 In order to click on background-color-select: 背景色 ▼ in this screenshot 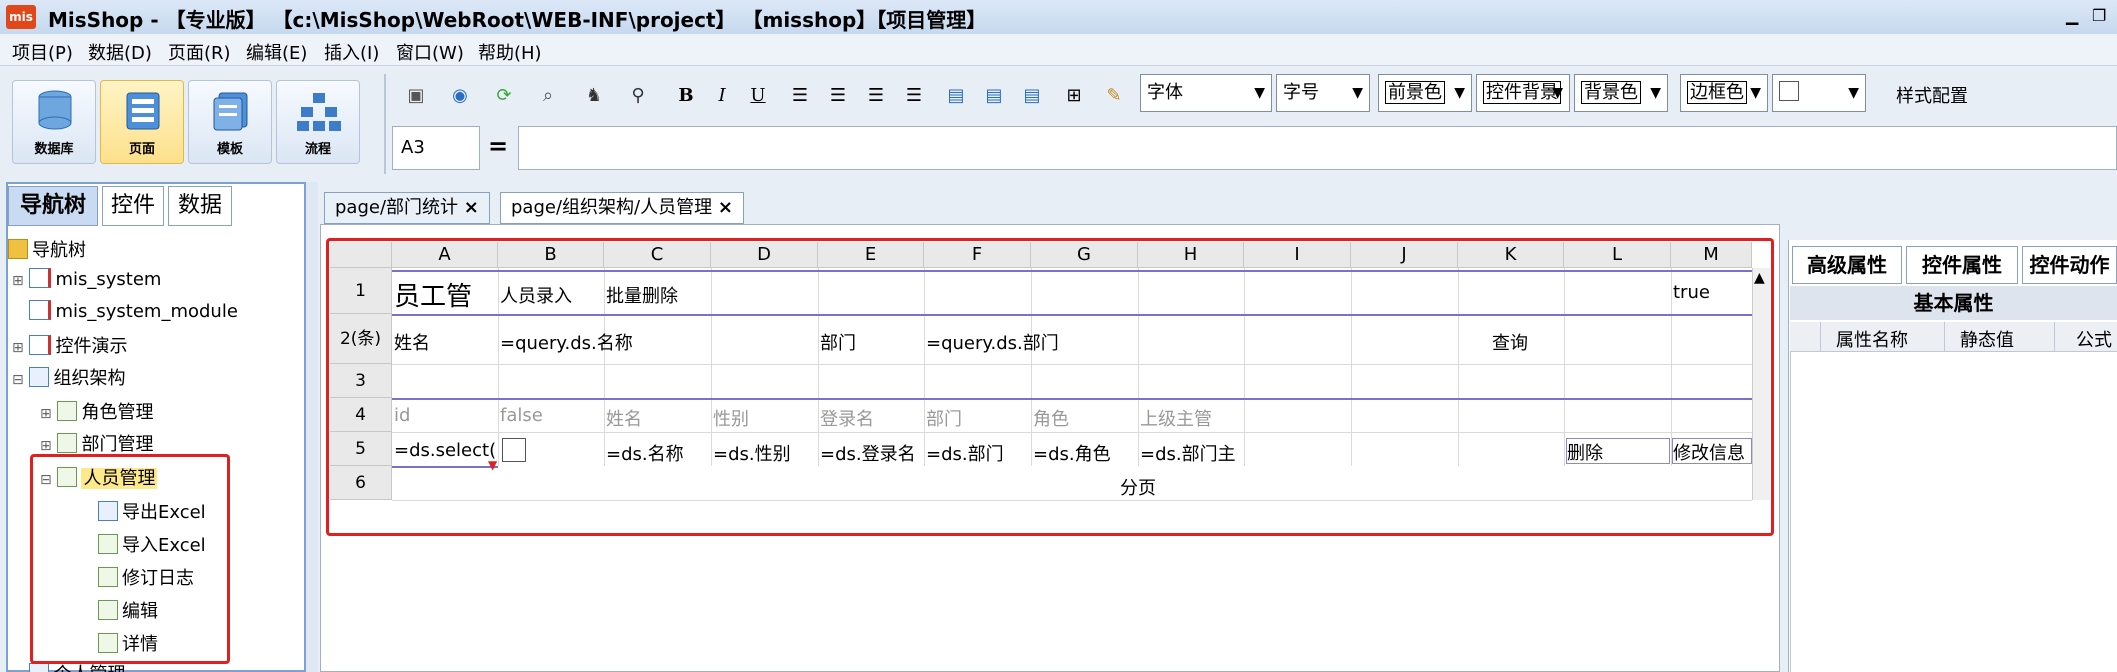, I will do `click(1621, 93)`.